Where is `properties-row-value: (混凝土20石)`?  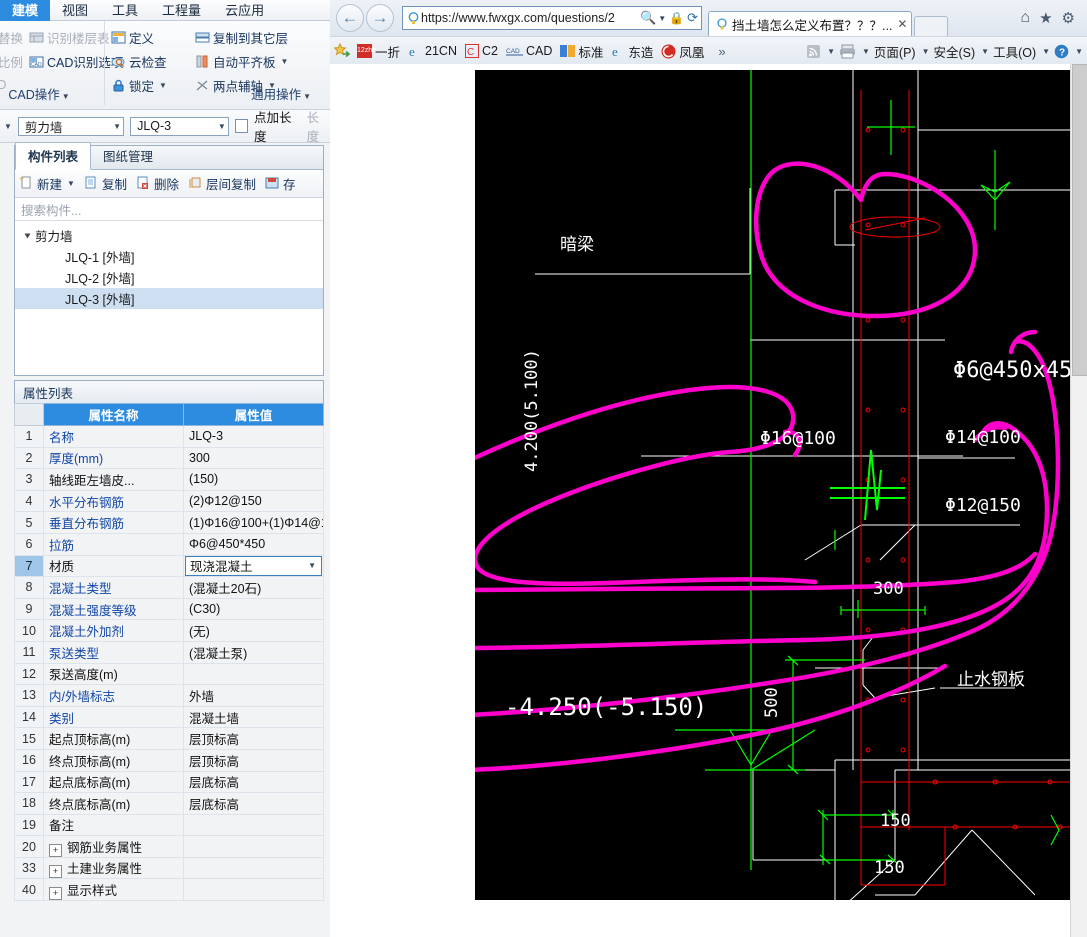 properties-row-value: (混凝土20石) is located at coordinates (253, 587).